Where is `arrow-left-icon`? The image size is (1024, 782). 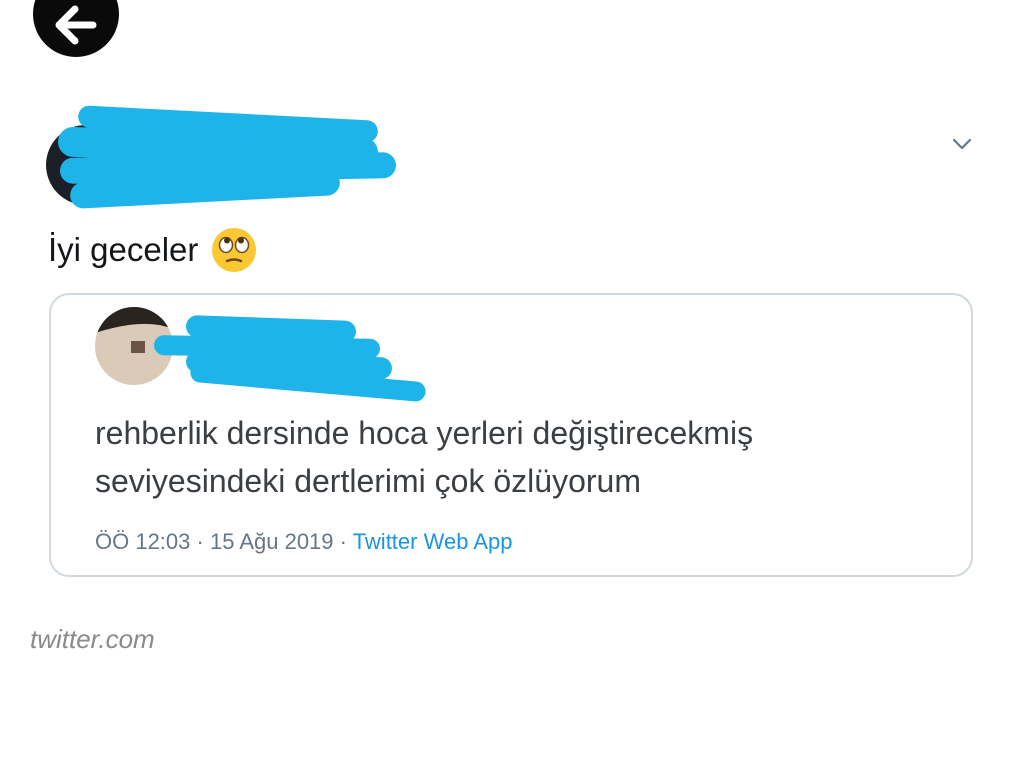
arrow-left-icon is located at coordinates (76, 25).